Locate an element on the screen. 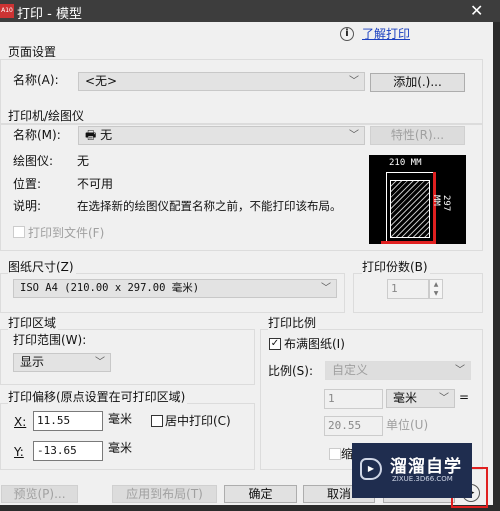 This screenshot has height=511, width=500. watermark-url: ZIXUE.3D66.COM is located at coordinates (422, 479).